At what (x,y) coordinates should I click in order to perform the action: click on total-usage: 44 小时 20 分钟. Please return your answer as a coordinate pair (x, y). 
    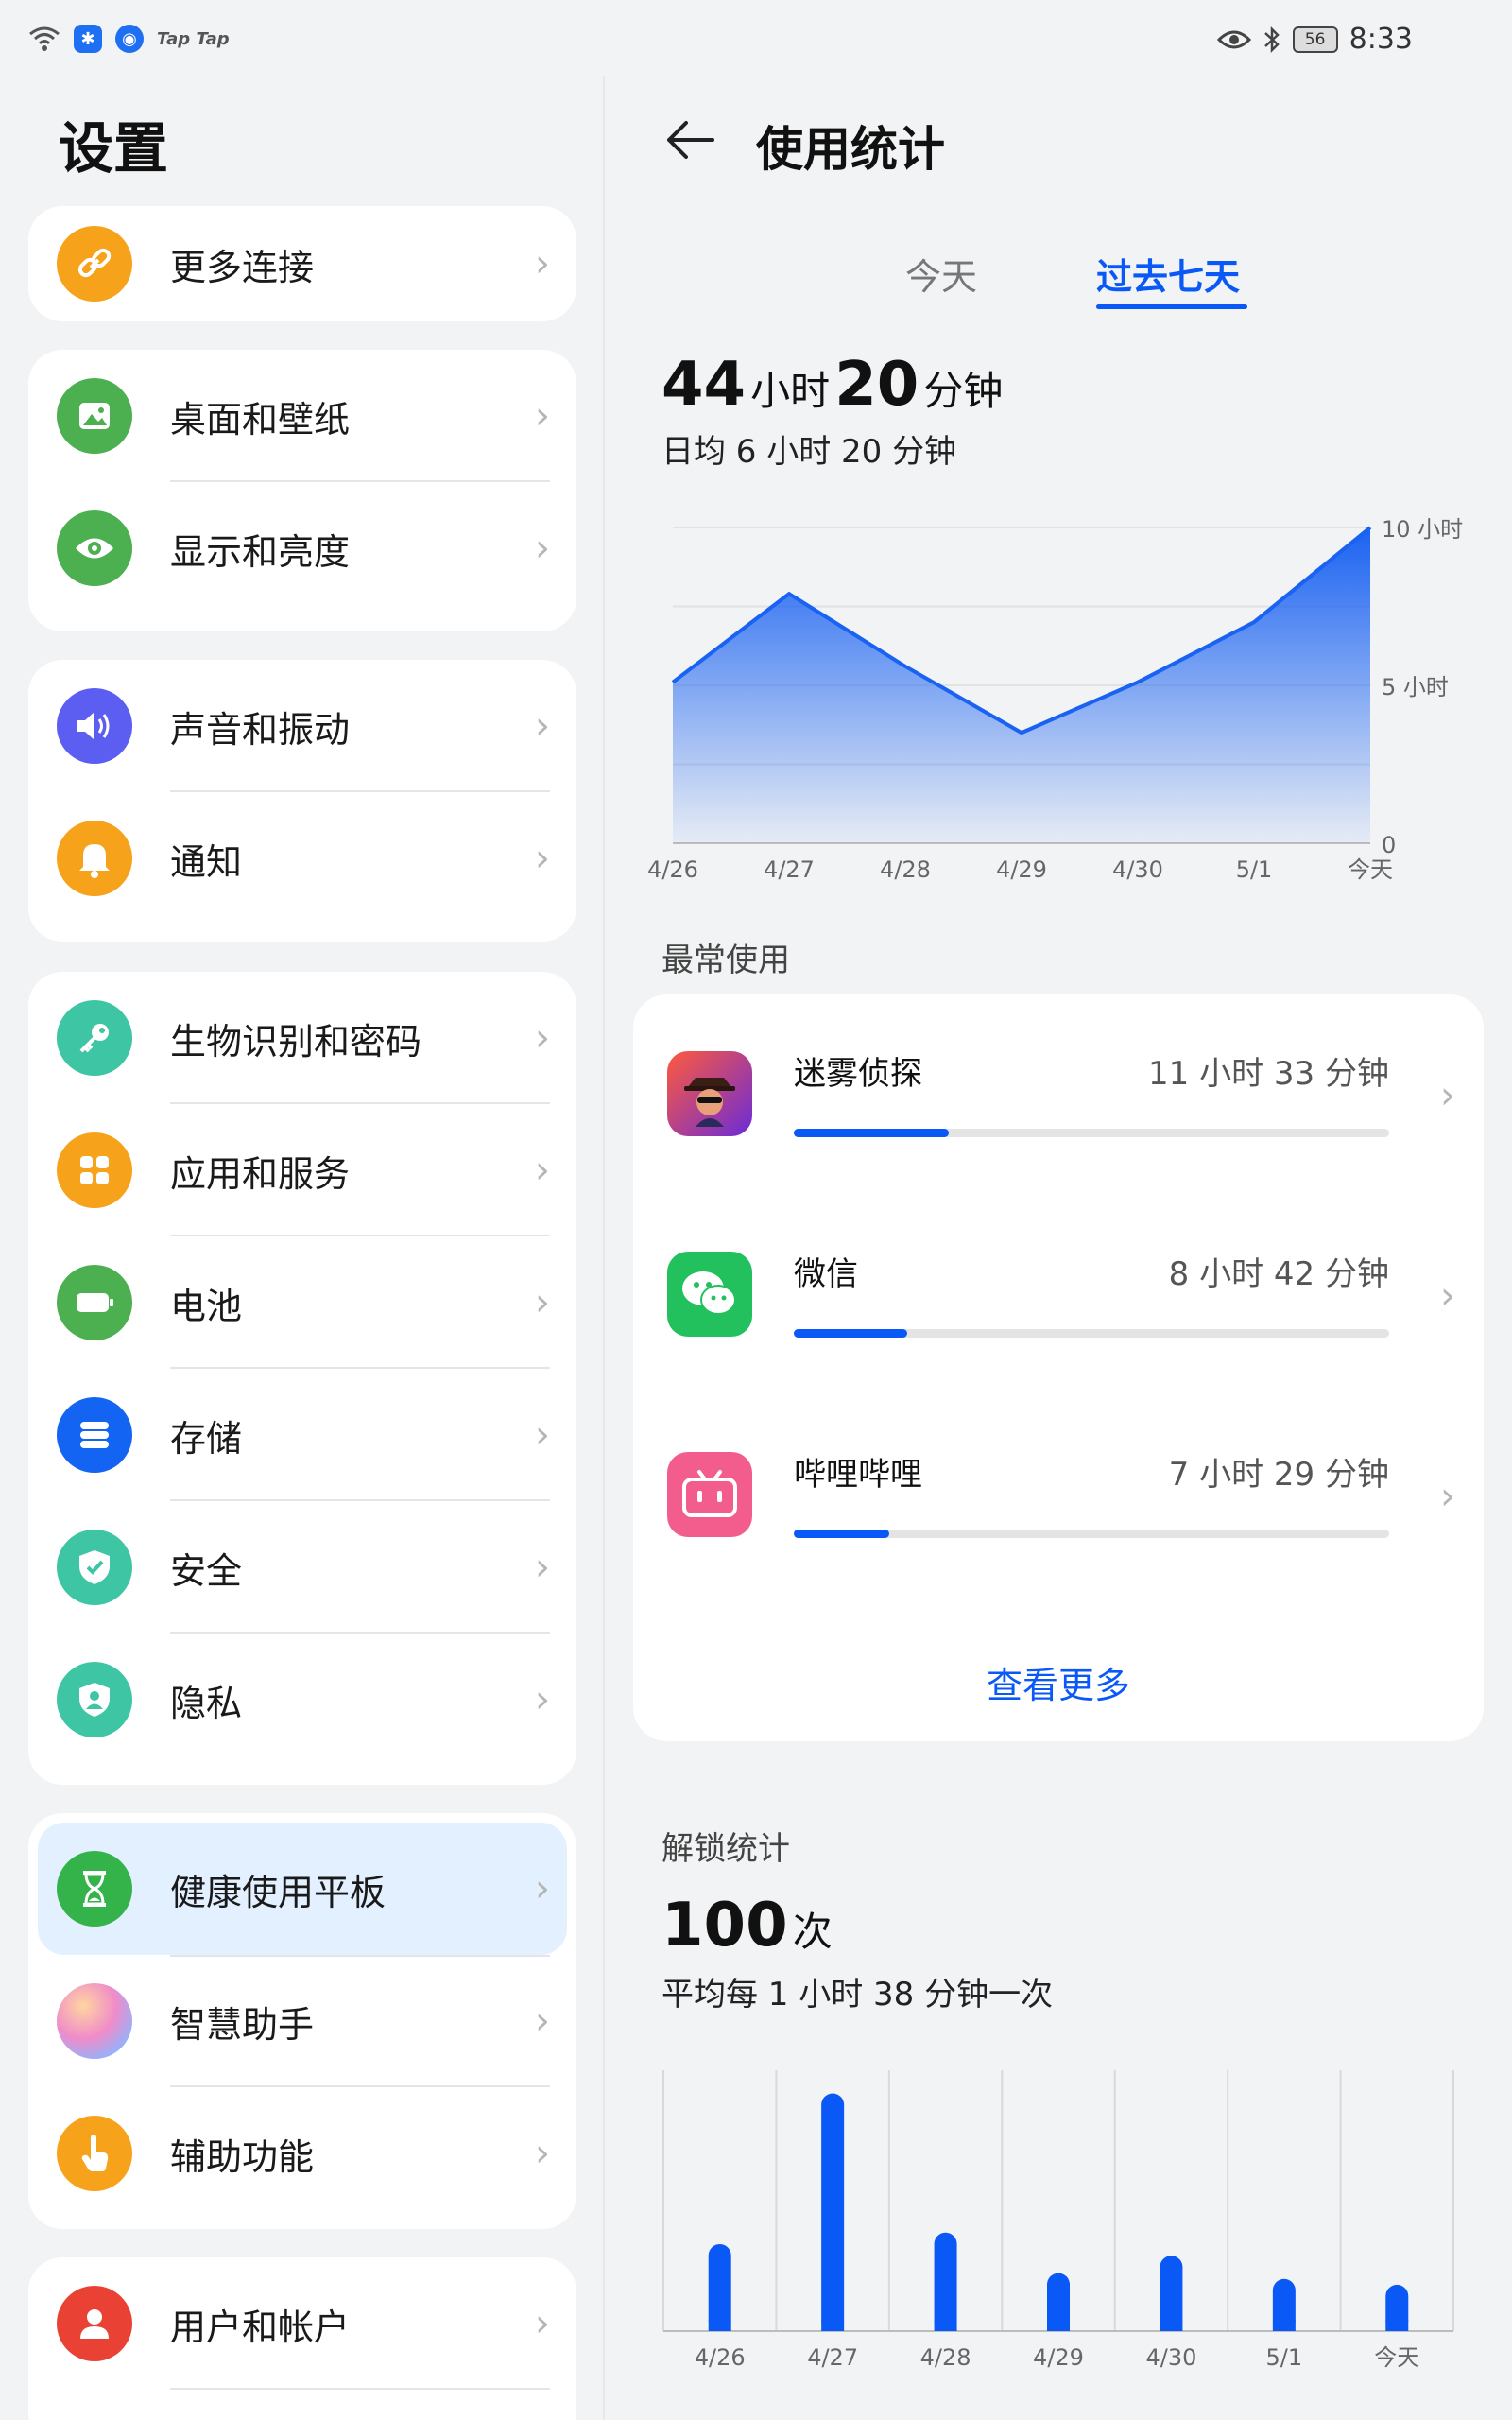
    Looking at the image, I should click on (832, 385).